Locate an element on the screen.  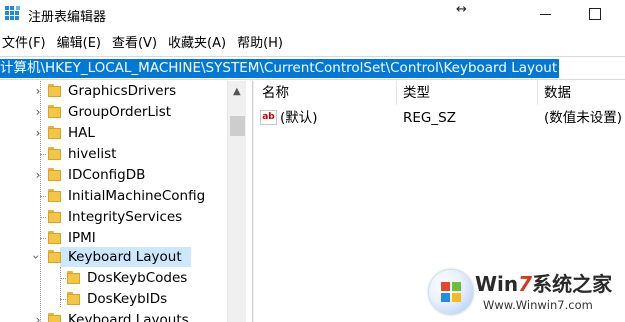
value-name: (默认) is located at coordinates (299, 118).